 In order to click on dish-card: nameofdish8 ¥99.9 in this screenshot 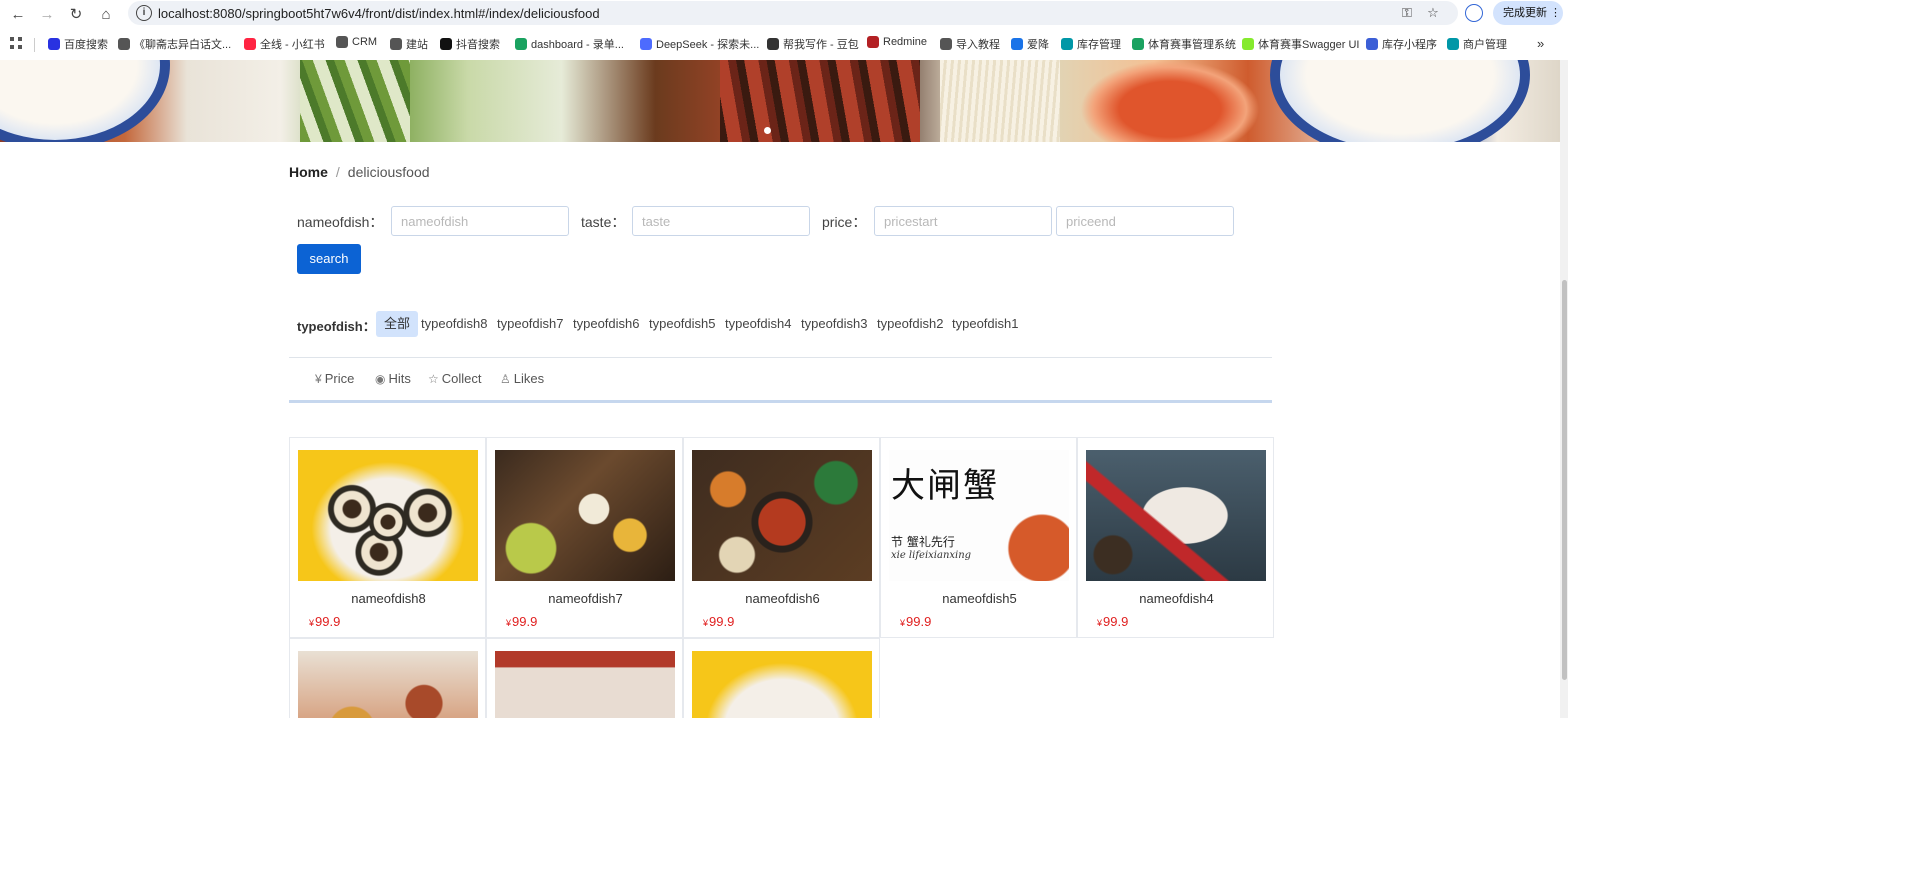, I will do `click(387, 537)`.